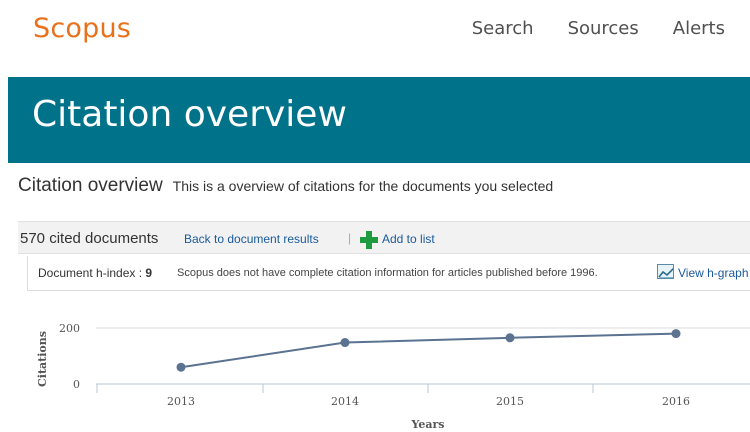 This screenshot has width=750, height=432. Describe the element at coordinates (713, 273) in the screenshot. I see `view-h-graph-link: View h-graph` at that location.